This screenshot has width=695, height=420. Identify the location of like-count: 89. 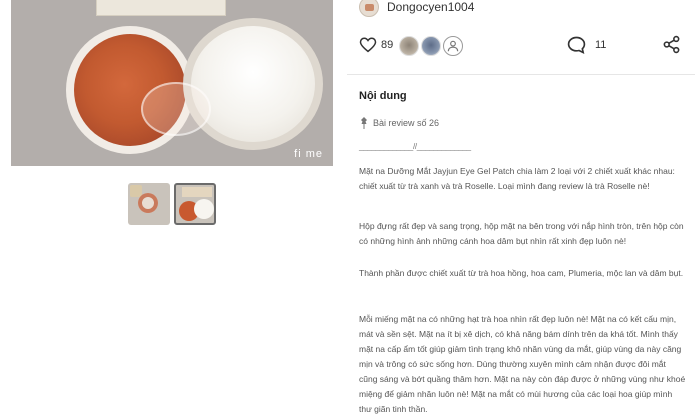
(387, 45).